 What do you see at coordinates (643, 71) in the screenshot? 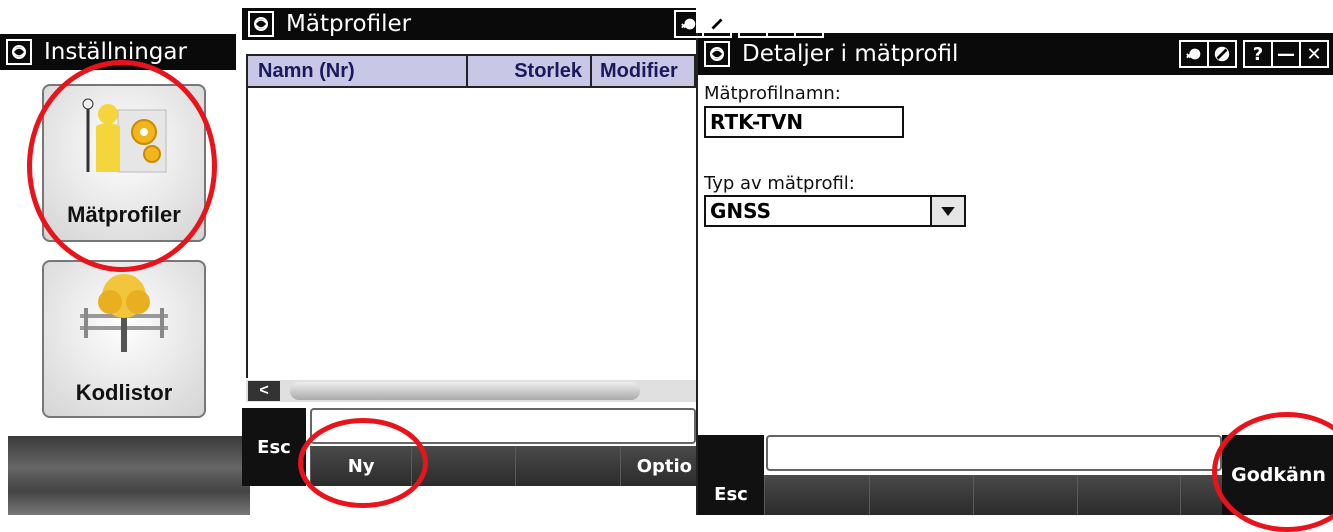
I see `column-header-modified: Modifier` at bounding box center [643, 71].